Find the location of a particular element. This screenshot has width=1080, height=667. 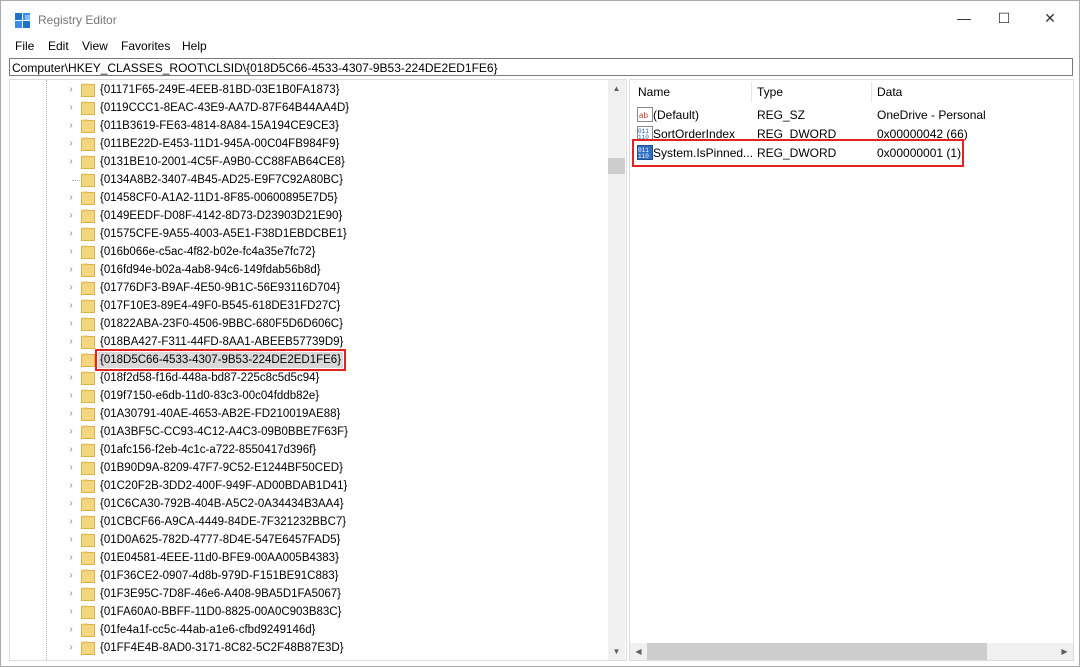

tree-key: › {01776DF3-B9AF-4E50-9B1C-56E93116D704} is located at coordinates (309, 288).